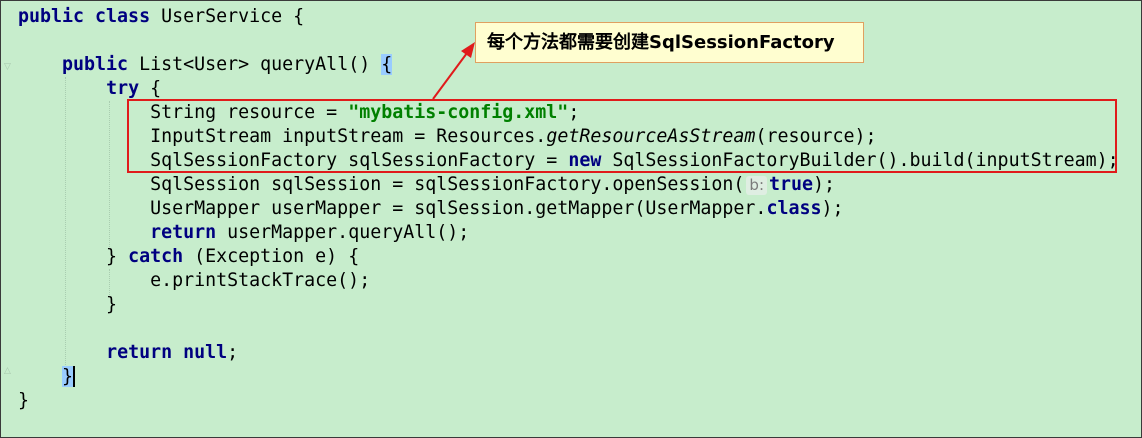 This screenshot has height=438, width=1142. What do you see at coordinates (453, 71) in the screenshot?
I see `callout-arrow` at bounding box center [453, 71].